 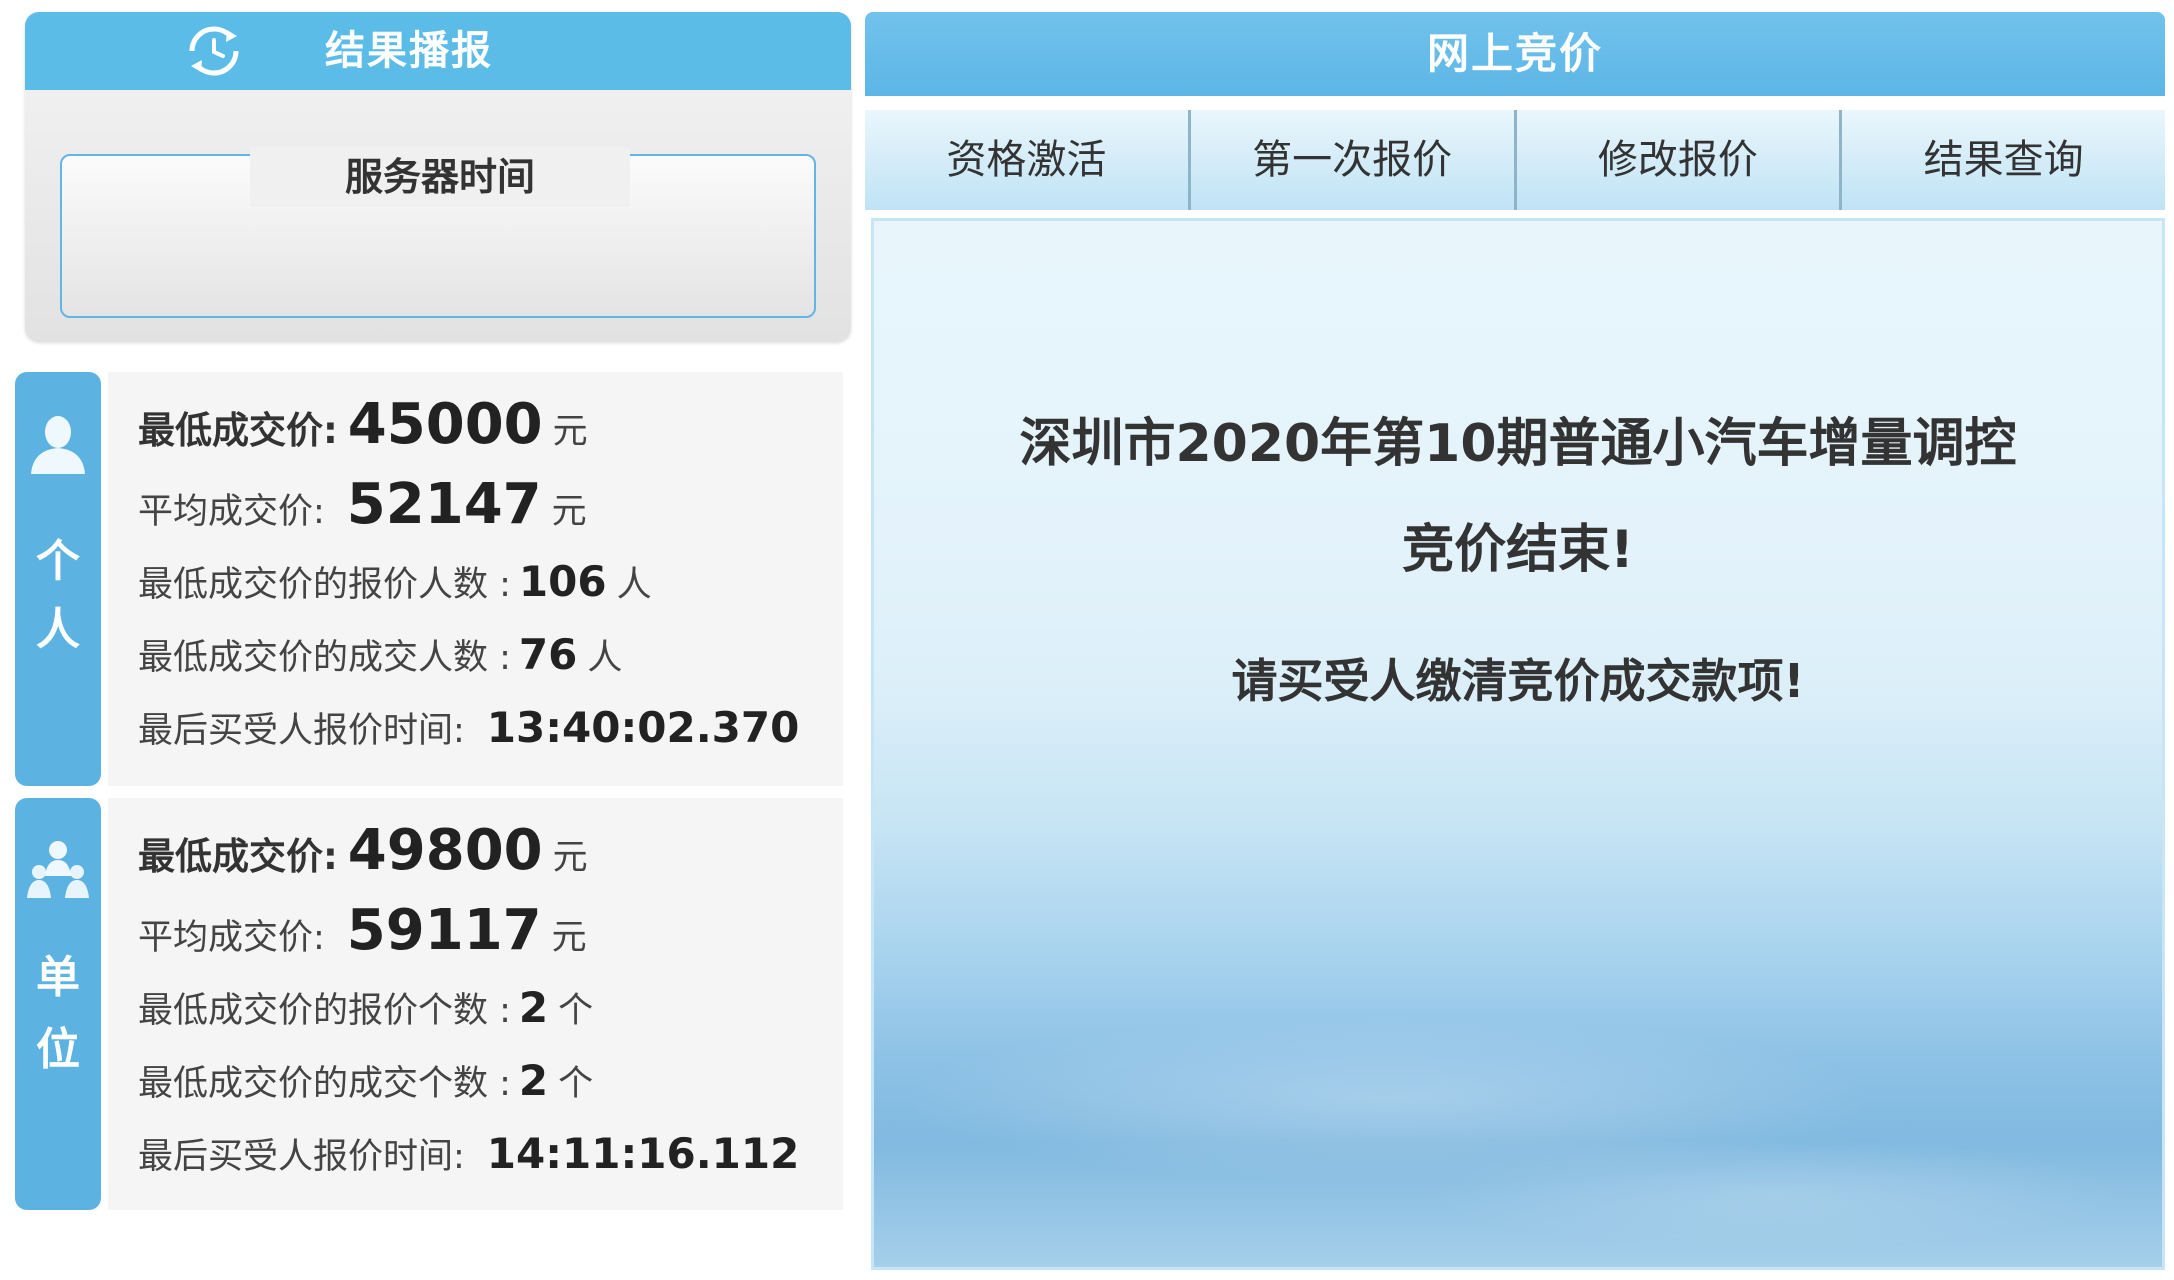 I want to click on lowest-deals-value: 2, so click(x=533, y=1080).